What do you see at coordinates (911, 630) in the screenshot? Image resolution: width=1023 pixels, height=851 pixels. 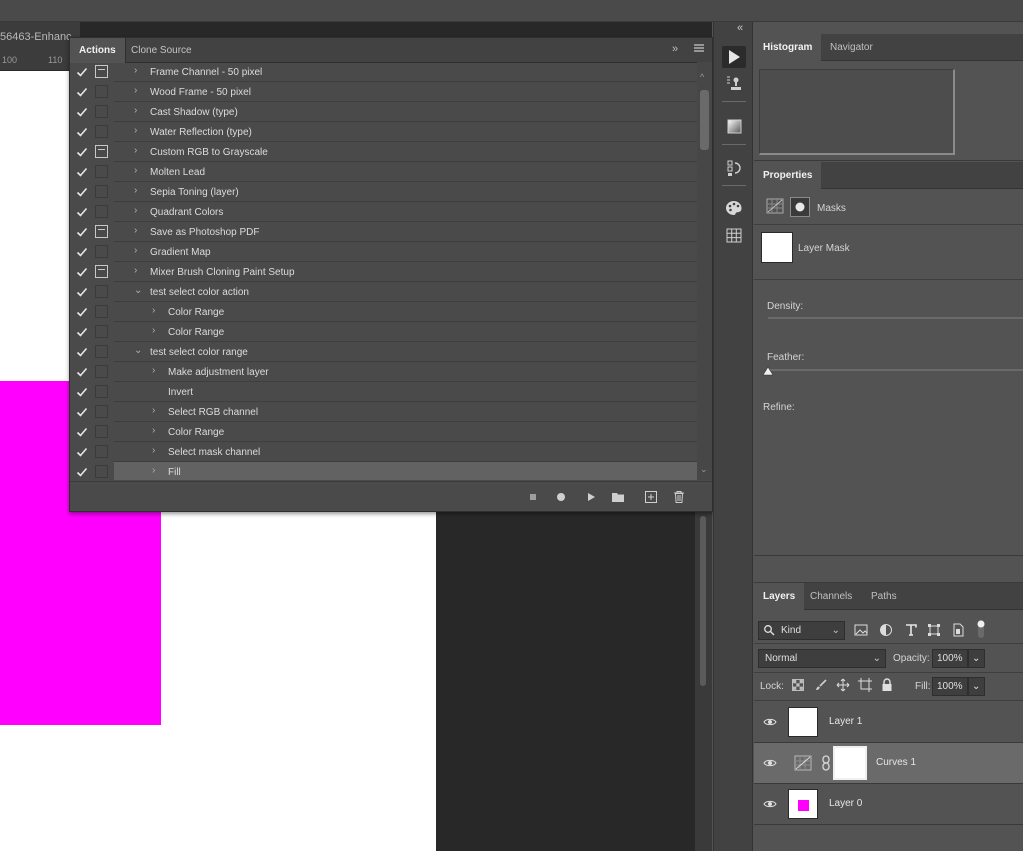 I see `filter-type-layers-icon` at bounding box center [911, 630].